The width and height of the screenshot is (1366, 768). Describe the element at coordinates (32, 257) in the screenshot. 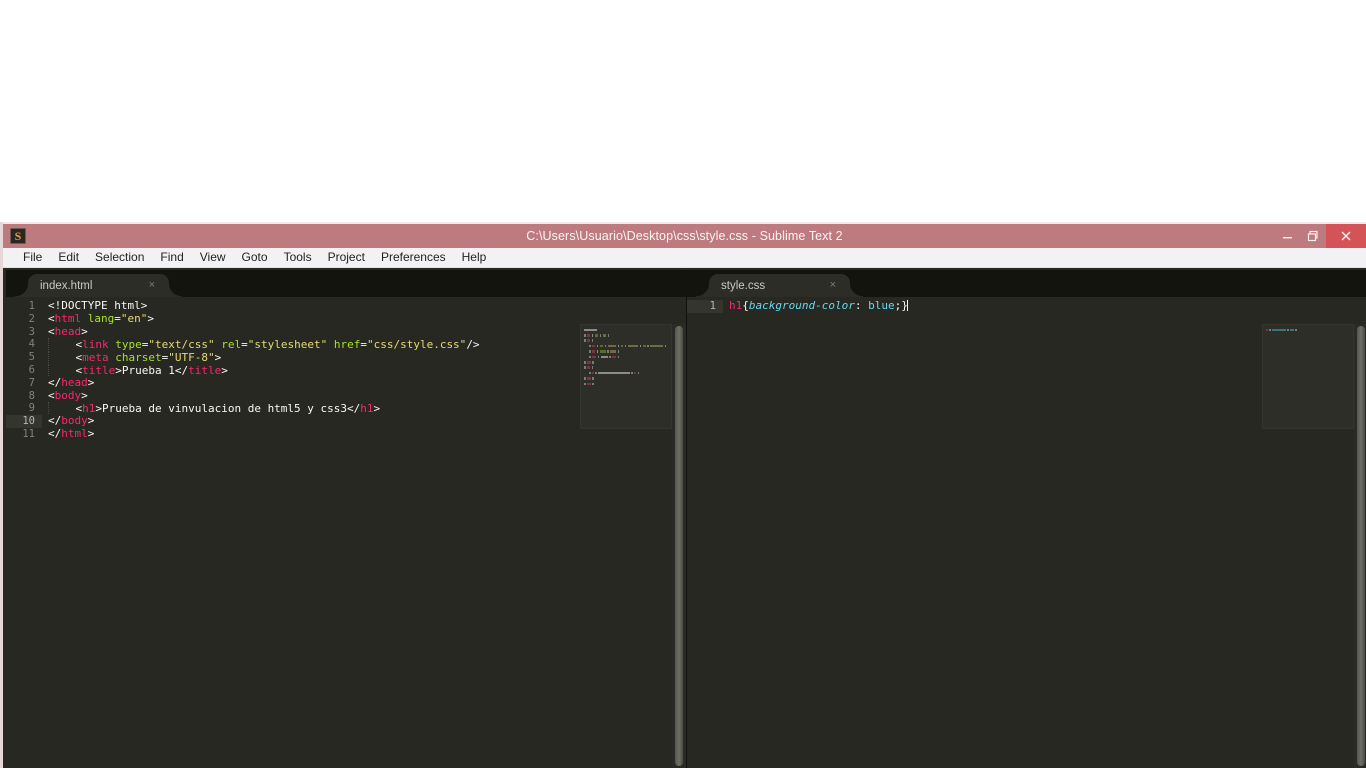

I see `menu-item-file: File` at that location.